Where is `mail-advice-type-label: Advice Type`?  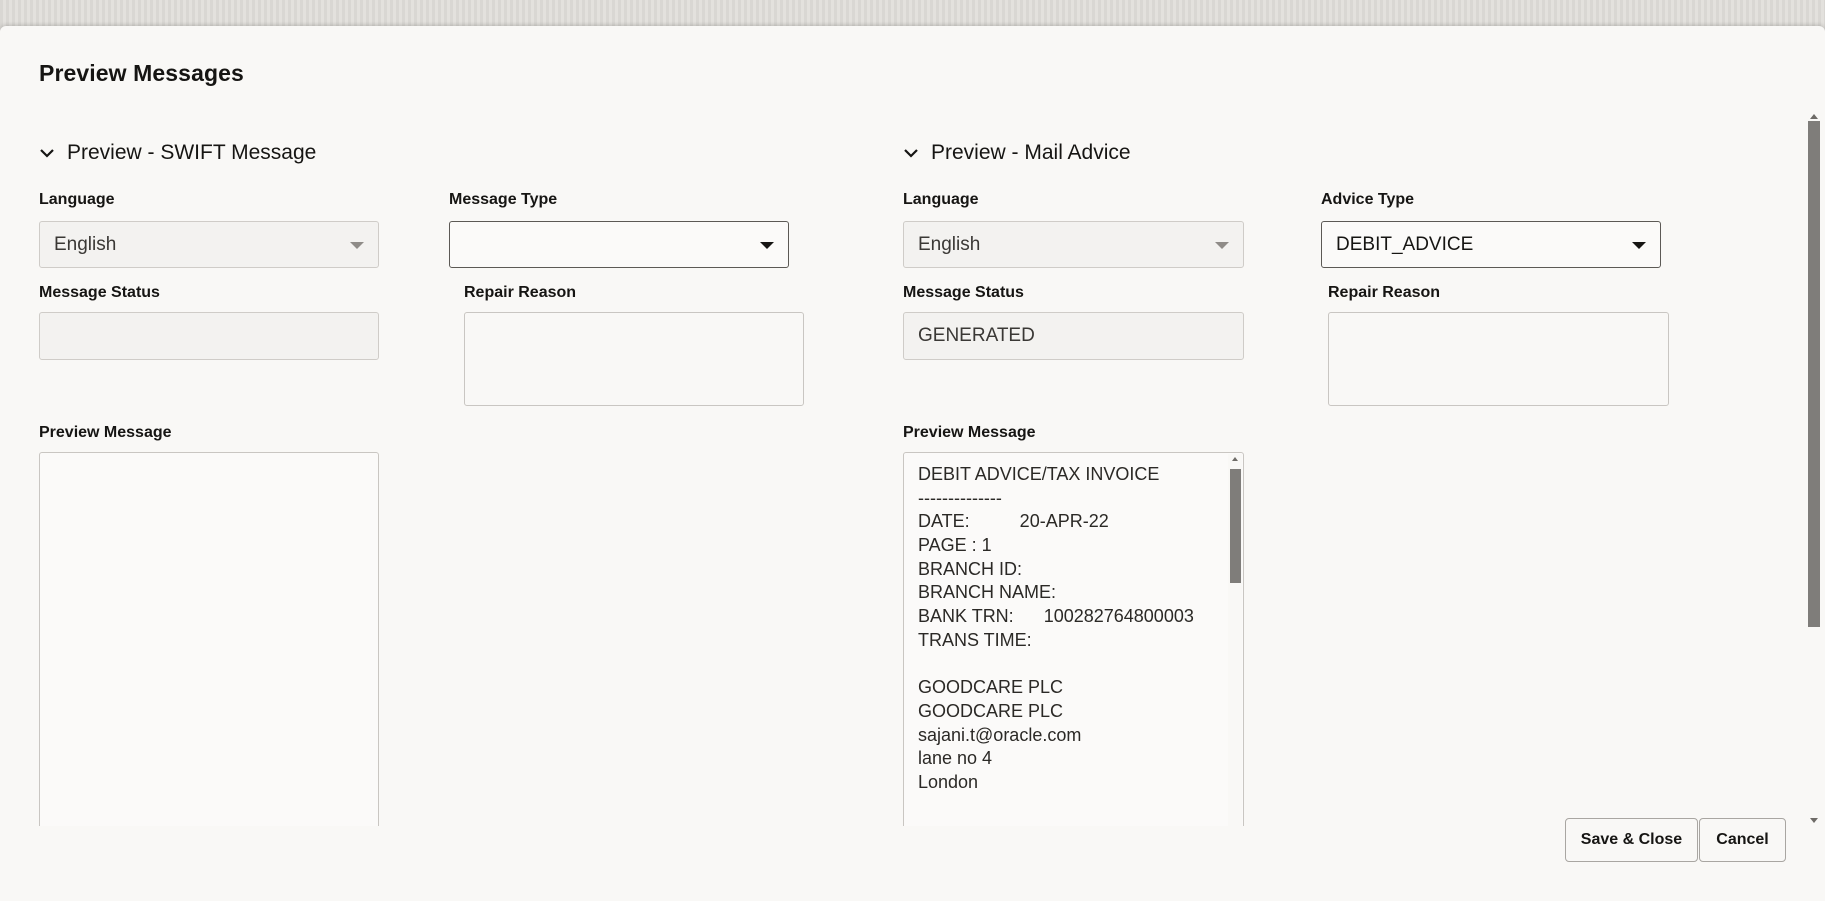 mail-advice-type-label: Advice Type is located at coordinates (1368, 199).